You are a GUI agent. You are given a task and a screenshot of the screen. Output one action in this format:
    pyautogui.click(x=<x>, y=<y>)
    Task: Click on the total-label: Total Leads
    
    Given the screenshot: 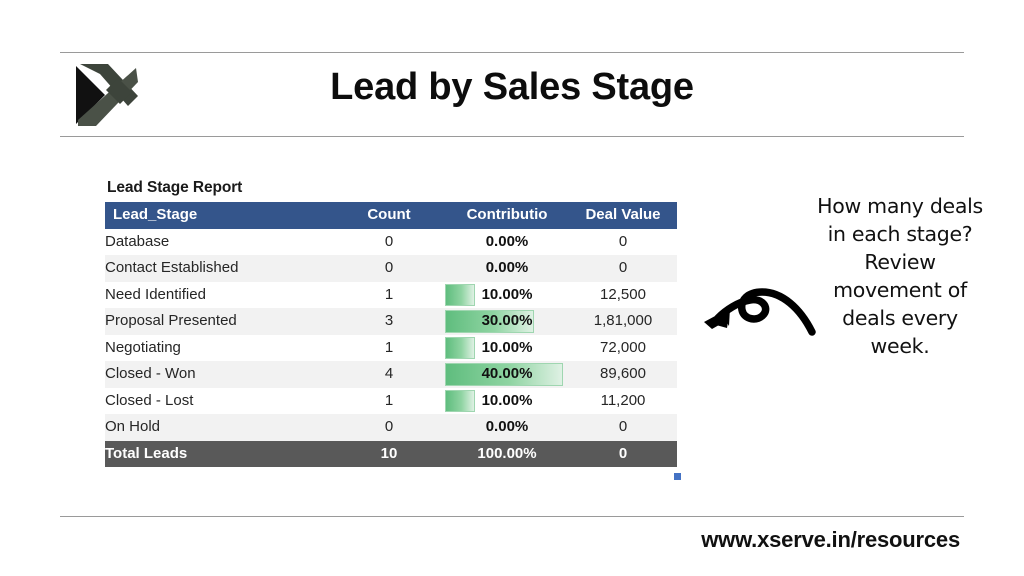 What is the action you would take?
    pyautogui.click(x=219, y=453)
    